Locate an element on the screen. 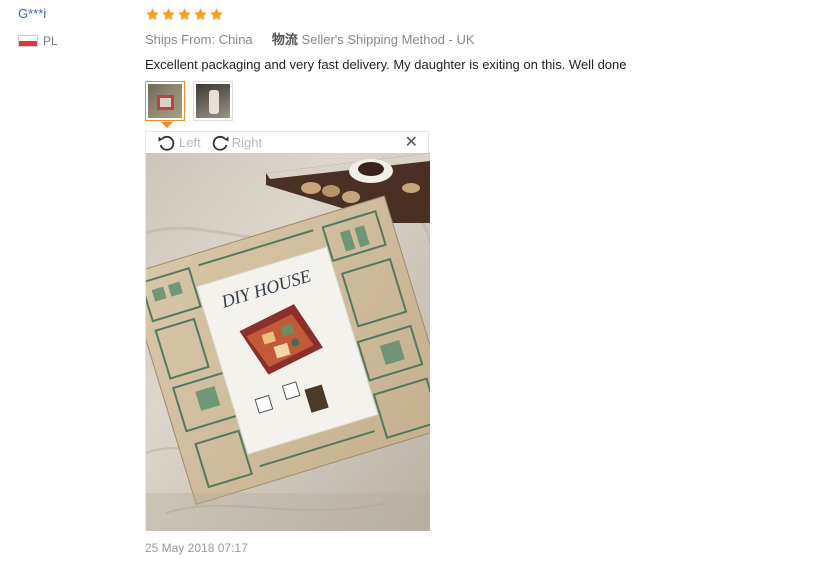 This screenshot has width=818, height=566. rotate-right-icon is located at coordinates (220, 143).